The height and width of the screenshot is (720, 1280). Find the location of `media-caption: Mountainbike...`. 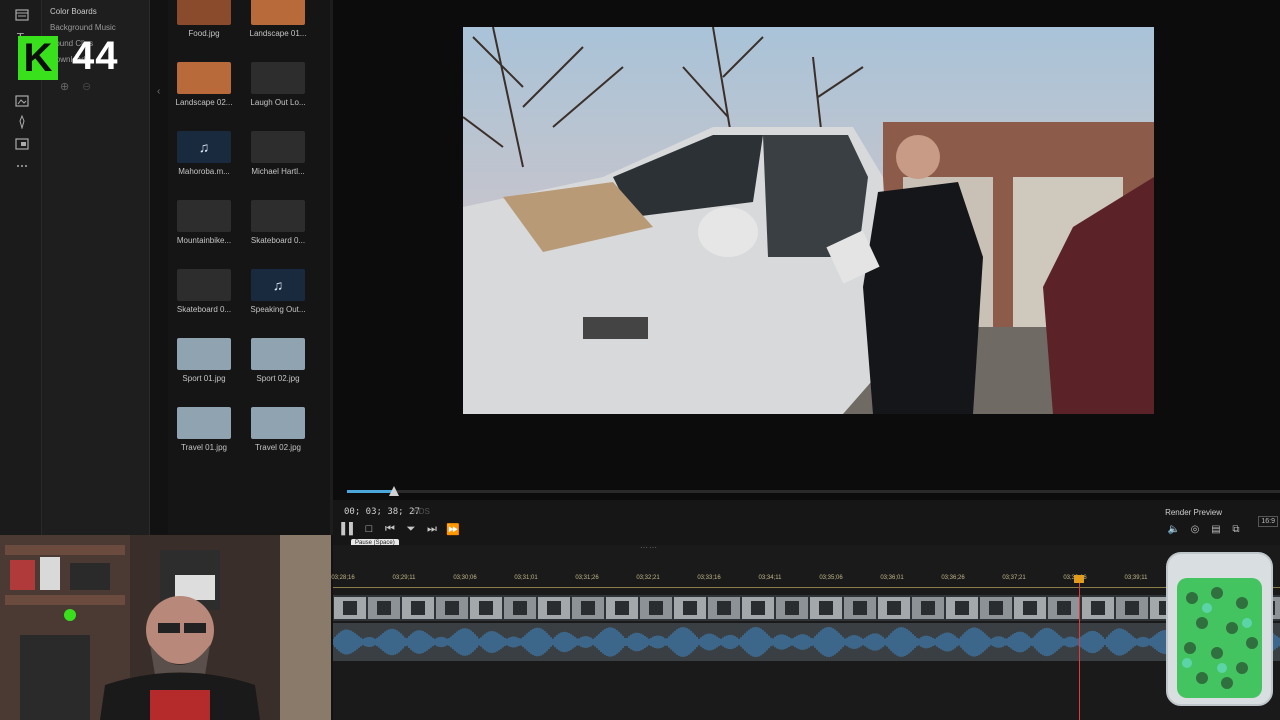

media-caption: Mountainbike... is located at coordinates (204, 240).